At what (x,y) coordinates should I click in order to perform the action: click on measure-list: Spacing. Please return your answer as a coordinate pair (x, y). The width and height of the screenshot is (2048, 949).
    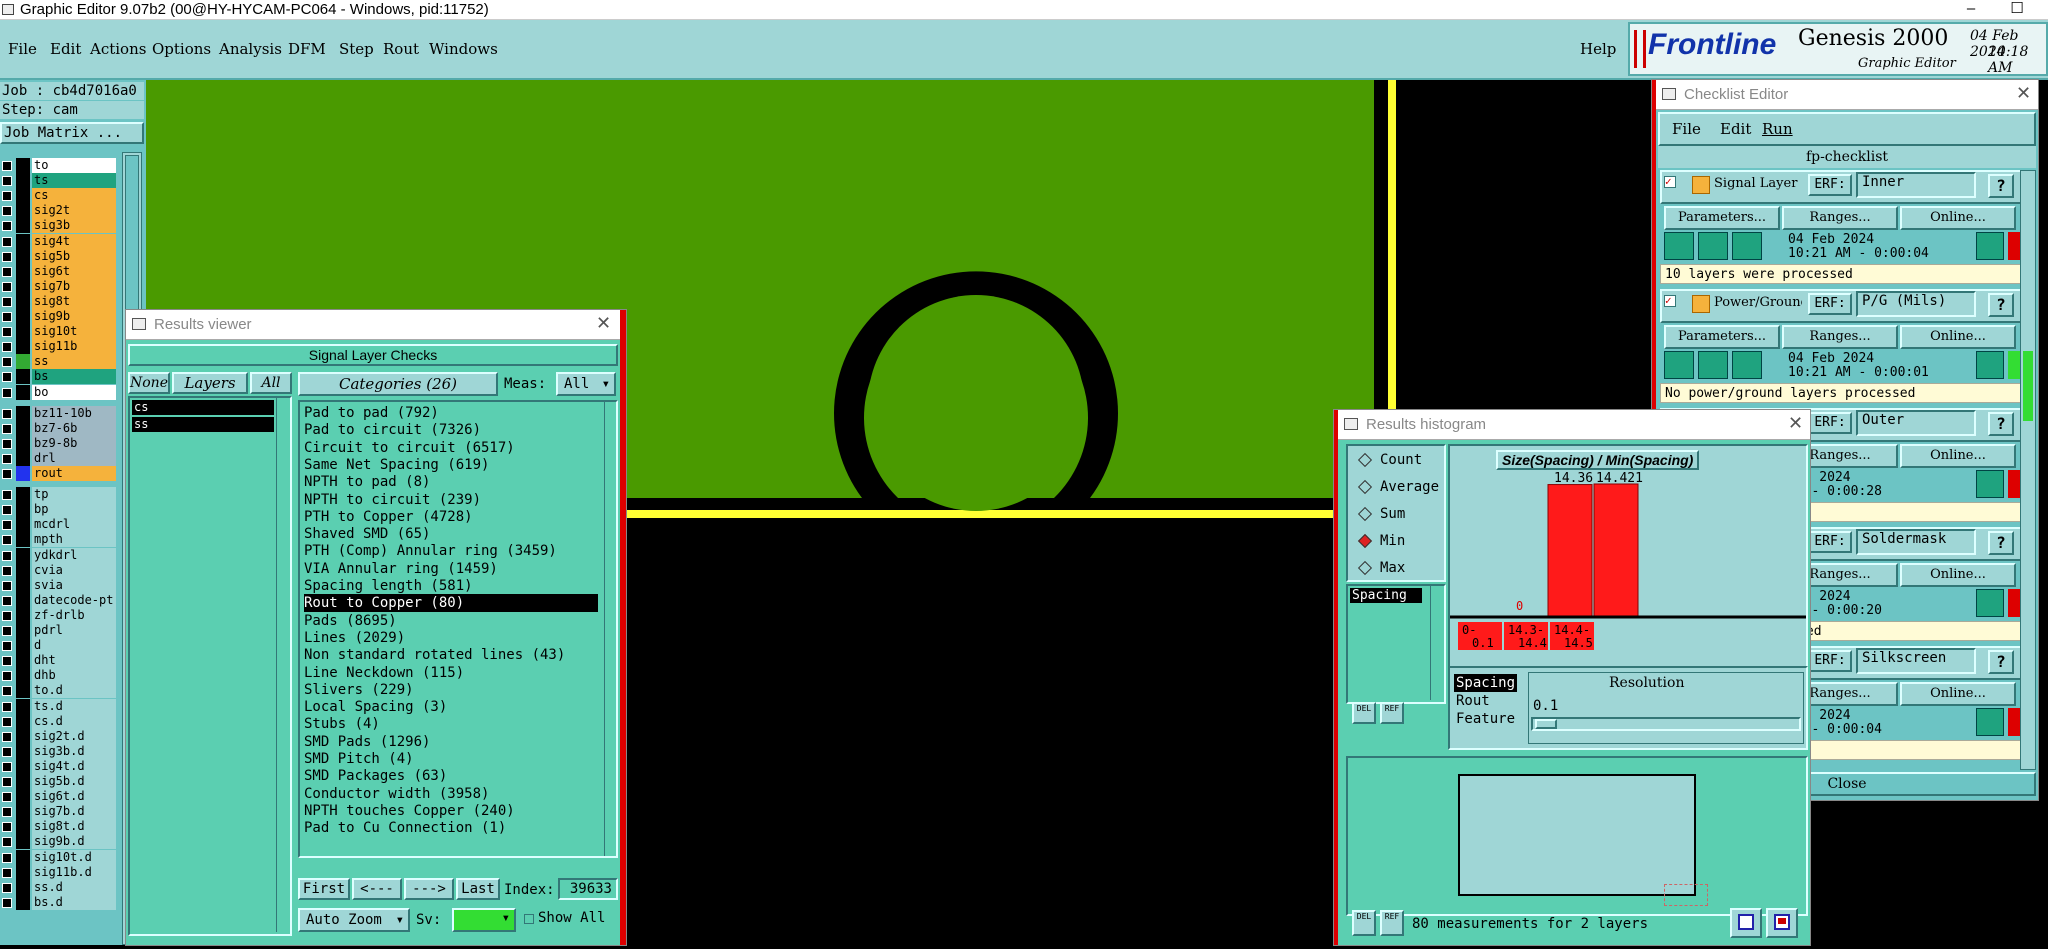
    Looking at the image, I should click on (1396, 644).